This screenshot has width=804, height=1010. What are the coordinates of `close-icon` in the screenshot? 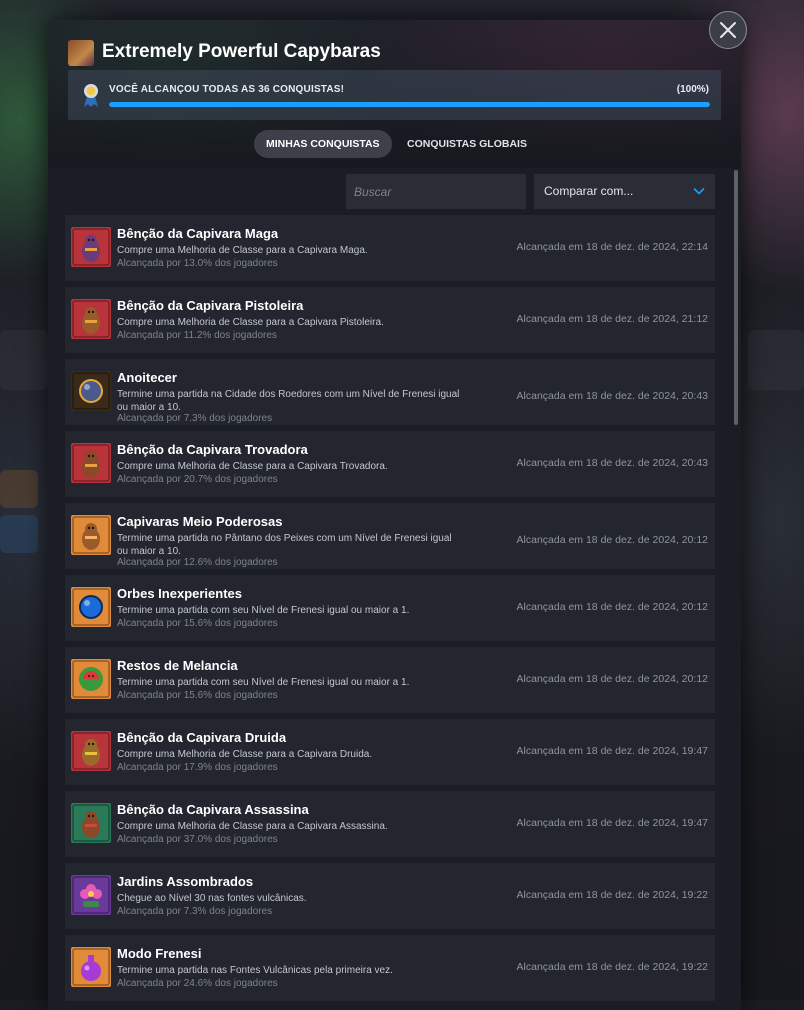 It's located at (728, 30).